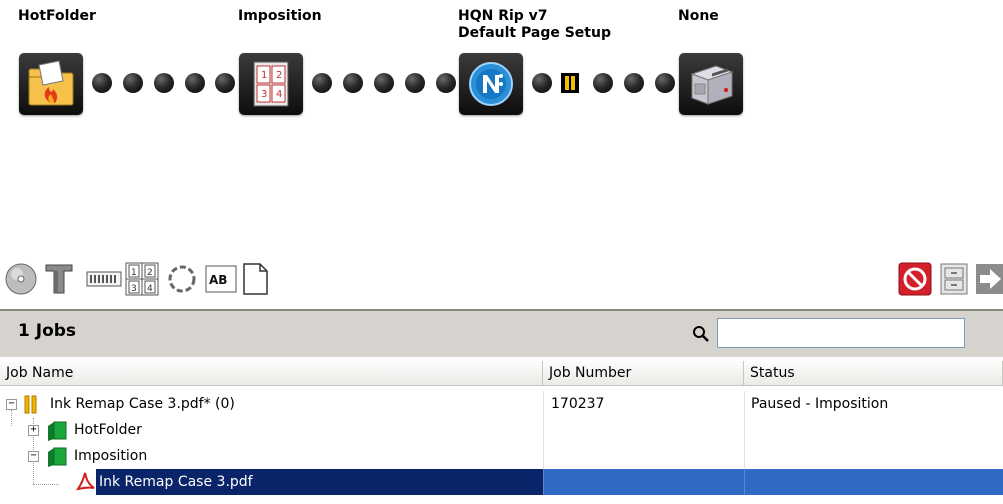  What do you see at coordinates (501, 333) in the screenshot?
I see `jobs-header-bar: 1 Jobs` at bounding box center [501, 333].